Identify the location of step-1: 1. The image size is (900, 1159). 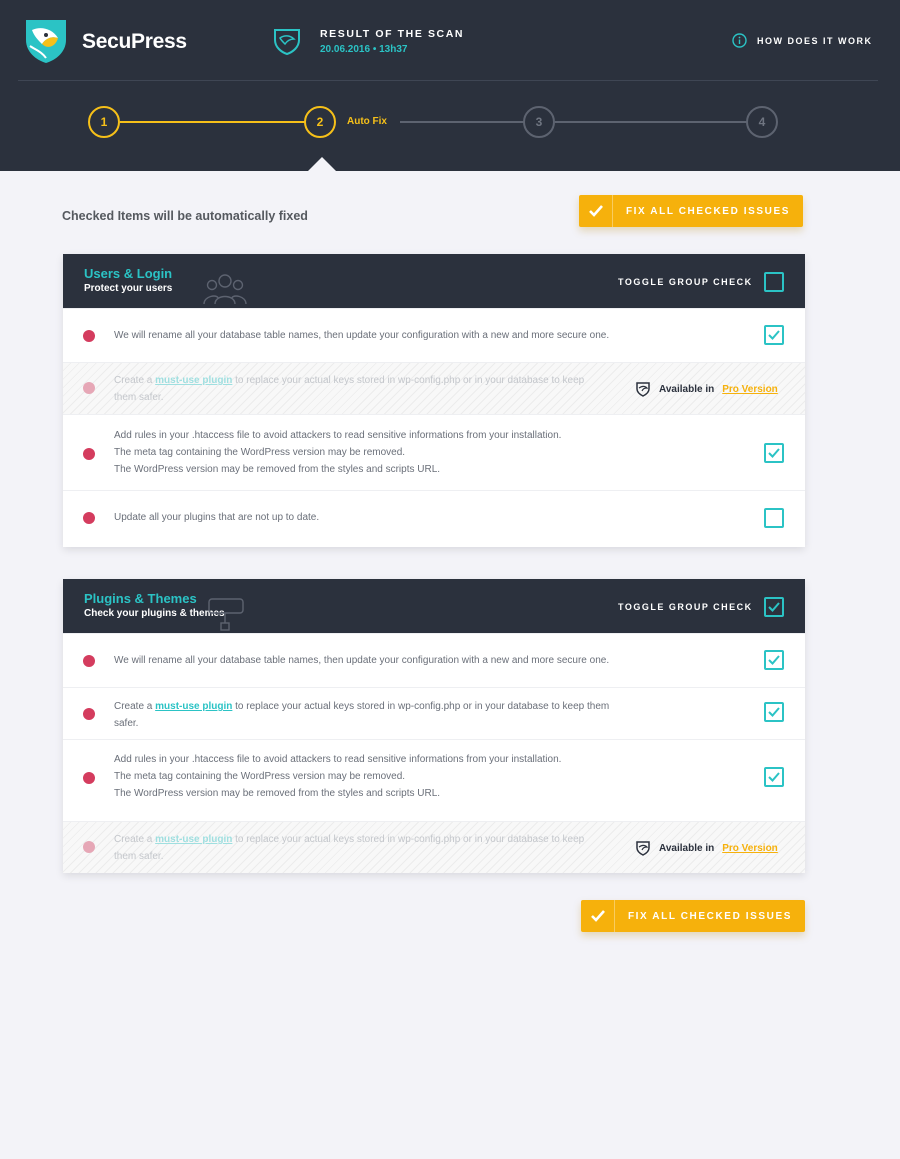
(104, 122).